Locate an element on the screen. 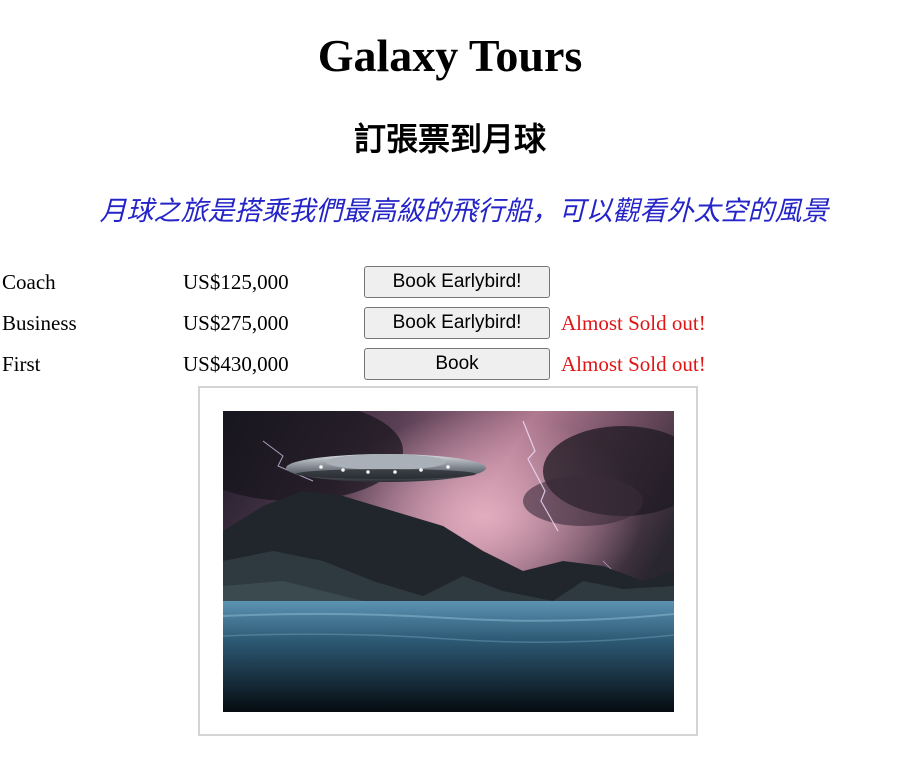  ticket-row-coach: Coach US$125,000 Book Earlybird! is located at coordinates (447, 283).